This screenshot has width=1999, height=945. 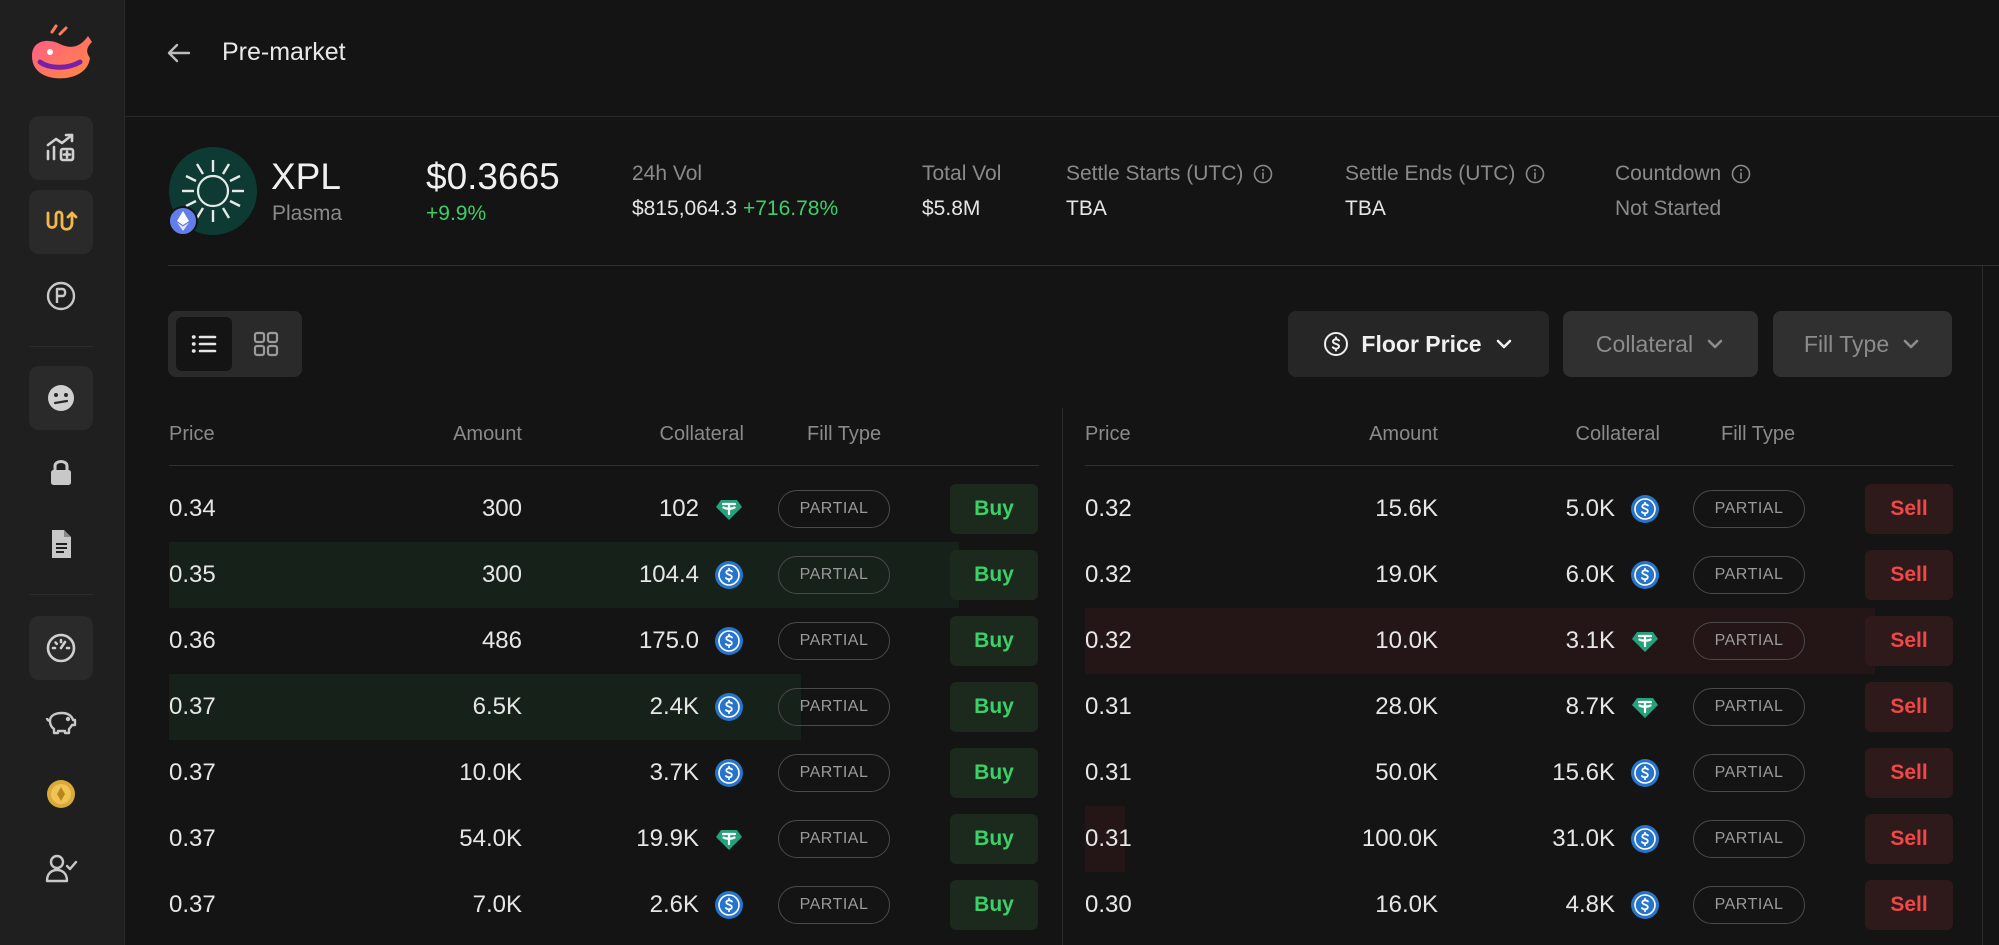 What do you see at coordinates (1519, 707) in the screenshot?
I see `sell-order-row: 0.31 28.0K 8.7K PARTIAL Sell` at bounding box center [1519, 707].